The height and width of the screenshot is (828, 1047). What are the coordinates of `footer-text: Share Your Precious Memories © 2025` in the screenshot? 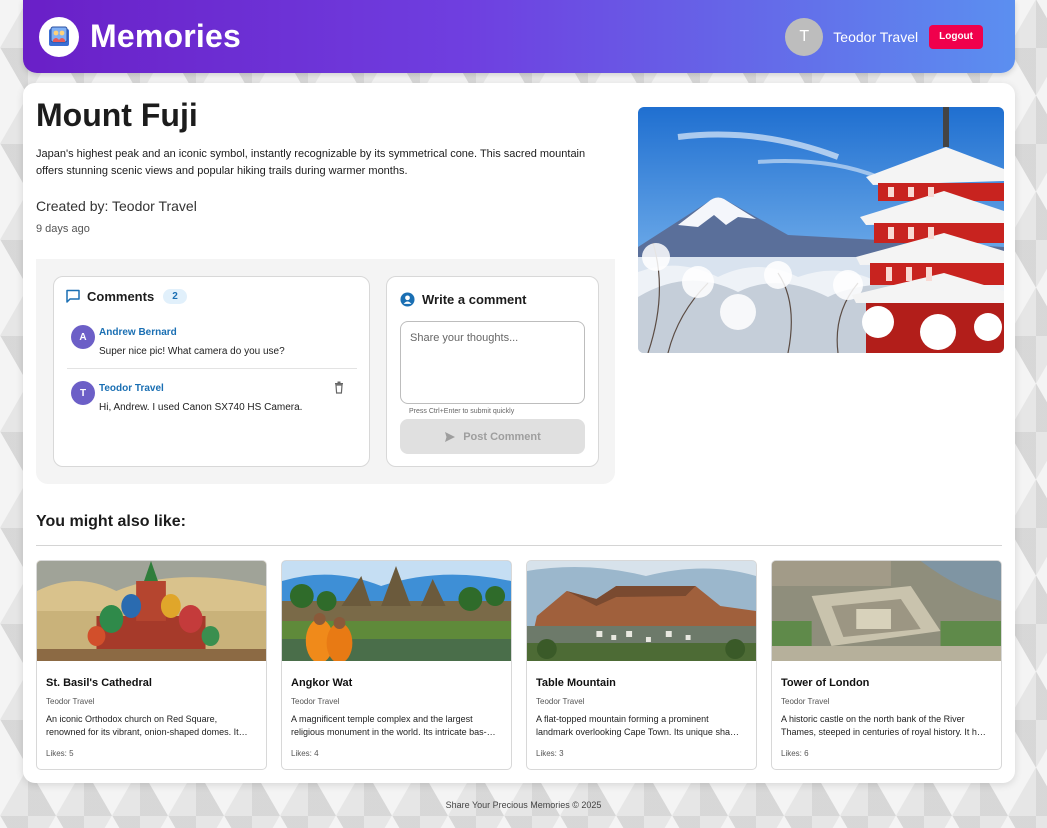 It's located at (523, 805).